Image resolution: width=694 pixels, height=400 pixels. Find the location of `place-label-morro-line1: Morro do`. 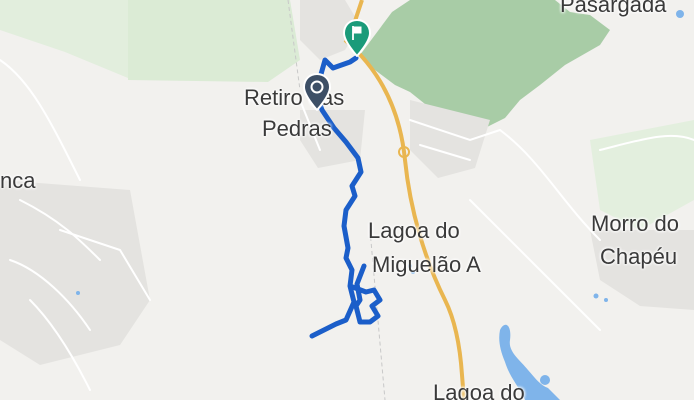

place-label-morro-line1: Morro do is located at coordinates (635, 223).